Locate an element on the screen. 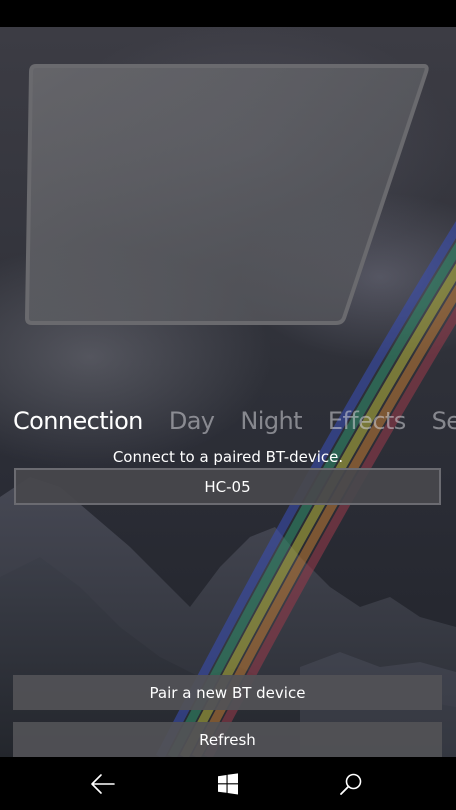  pair-device-label: Pair a new BT device is located at coordinates (227, 692).